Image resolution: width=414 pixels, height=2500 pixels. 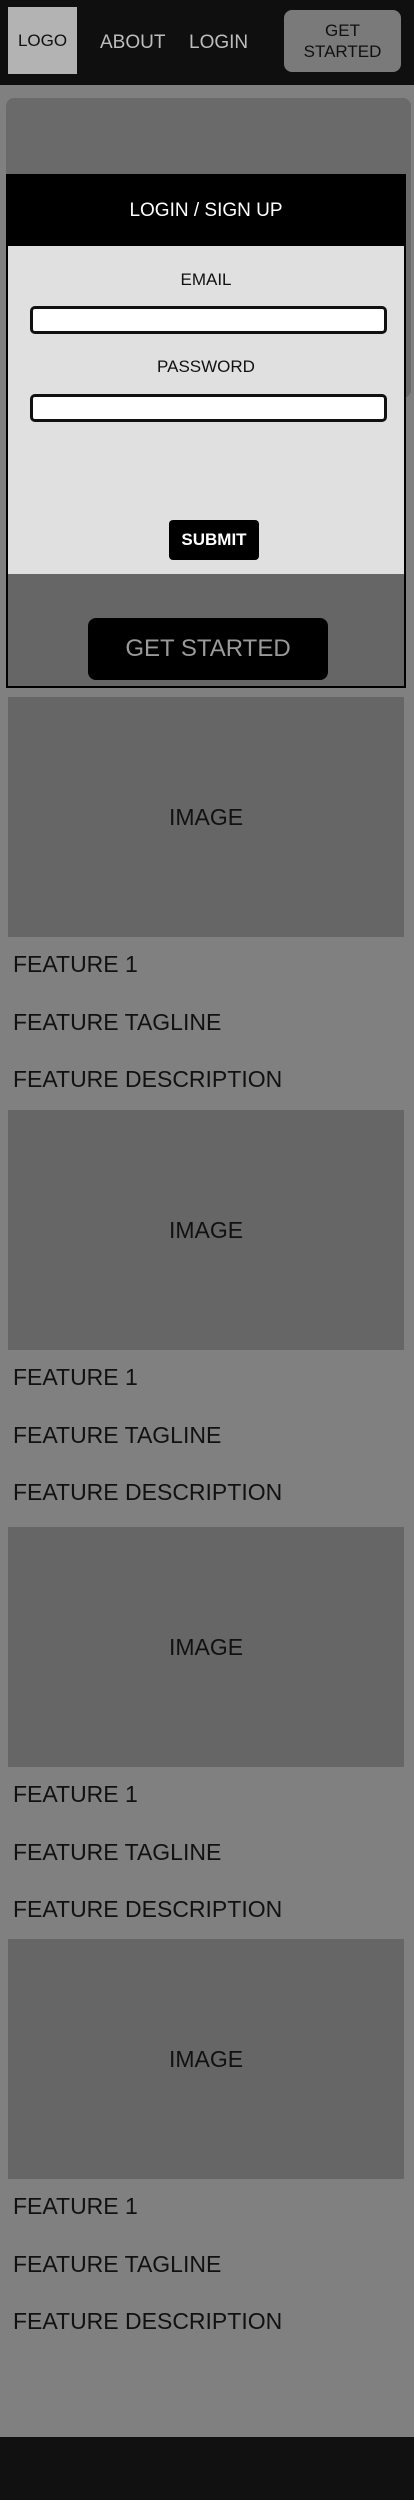 I want to click on nav-about-link: ABOUT, so click(x=132, y=43).